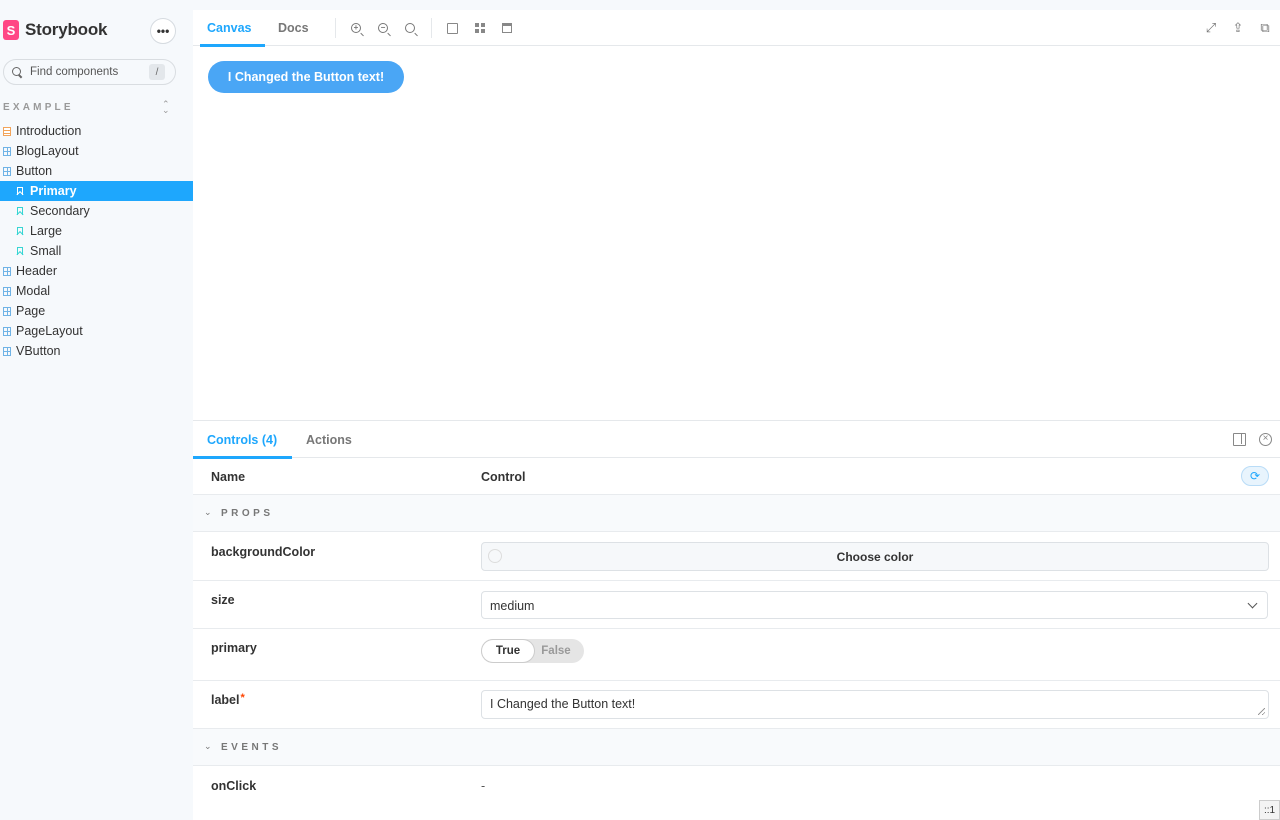 This screenshot has height=820, width=1280. I want to click on zoom-reset-icon, so click(410, 28).